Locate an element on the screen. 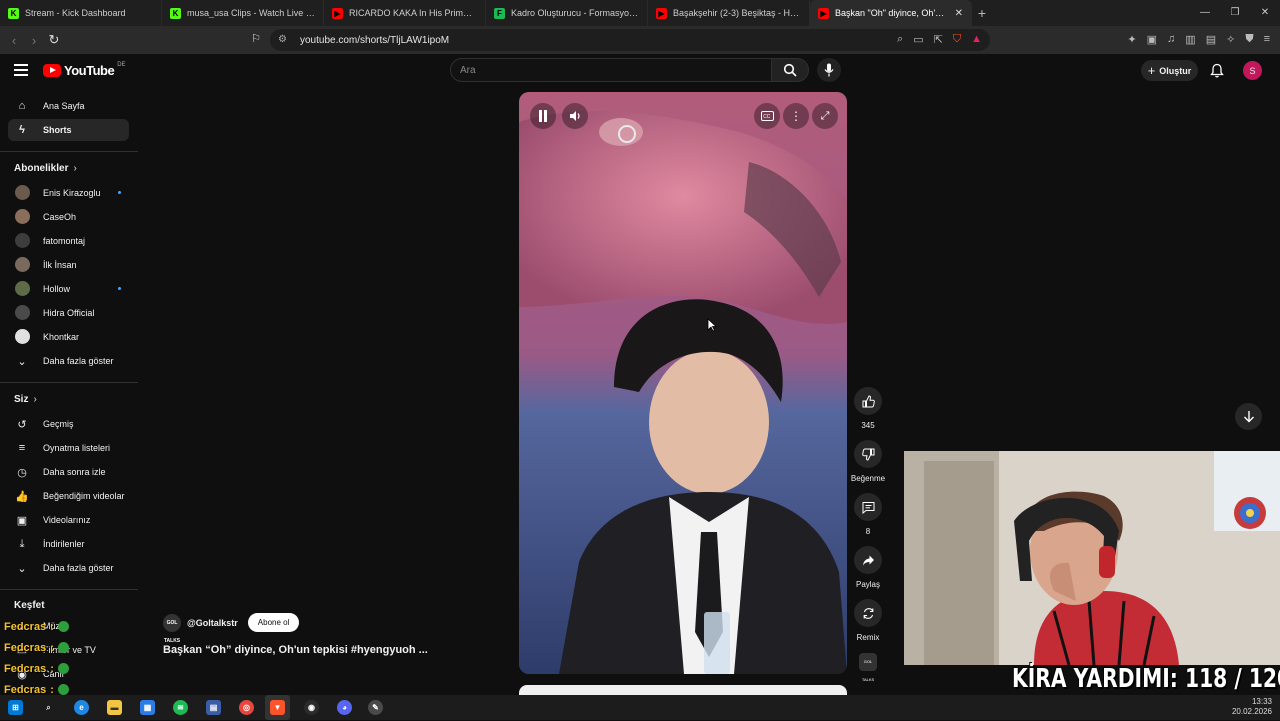 The width and height of the screenshot is (1280, 721). sidebar-item-home: ⌂ Ana Sayfa is located at coordinates (68, 106).